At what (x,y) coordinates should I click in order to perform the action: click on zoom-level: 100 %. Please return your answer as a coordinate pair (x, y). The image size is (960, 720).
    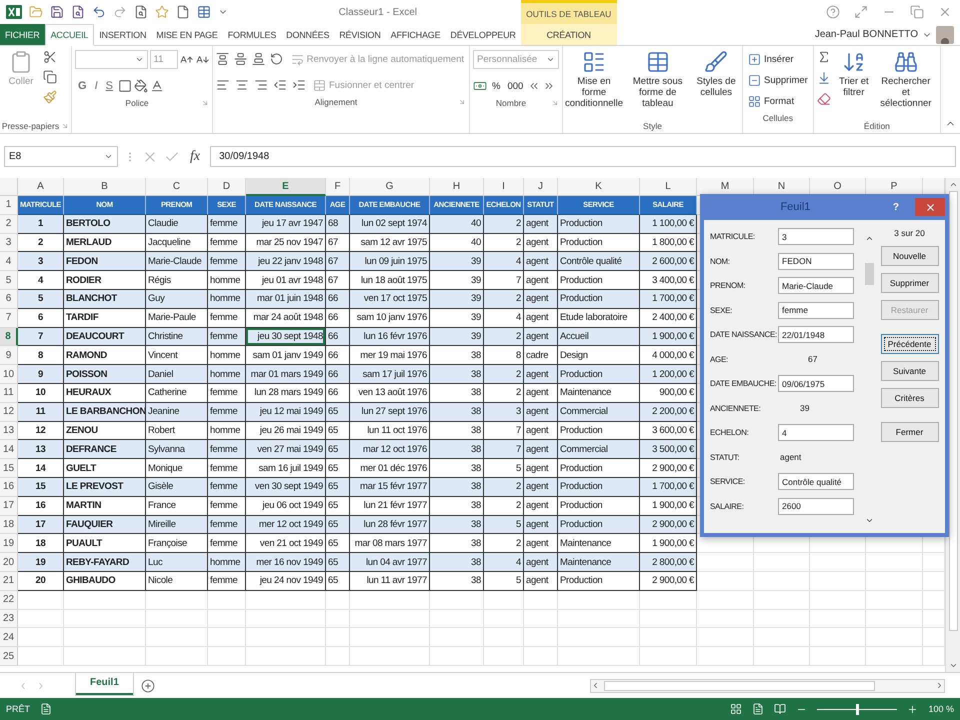
    Looking at the image, I should click on (941, 709).